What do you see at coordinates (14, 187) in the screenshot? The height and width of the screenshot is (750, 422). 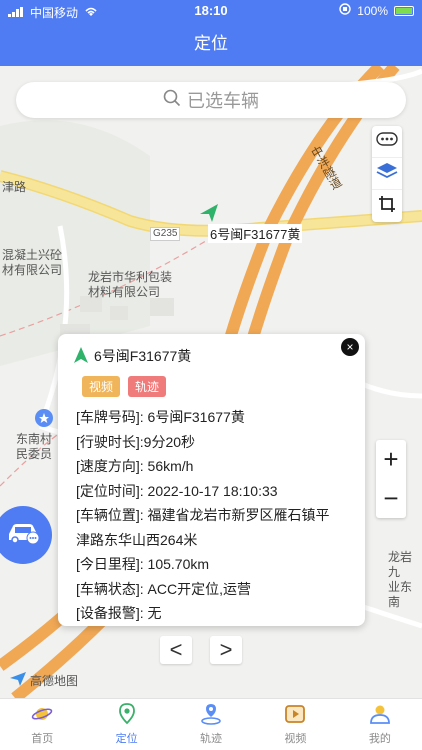 I see `road-label: 津路` at bounding box center [14, 187].